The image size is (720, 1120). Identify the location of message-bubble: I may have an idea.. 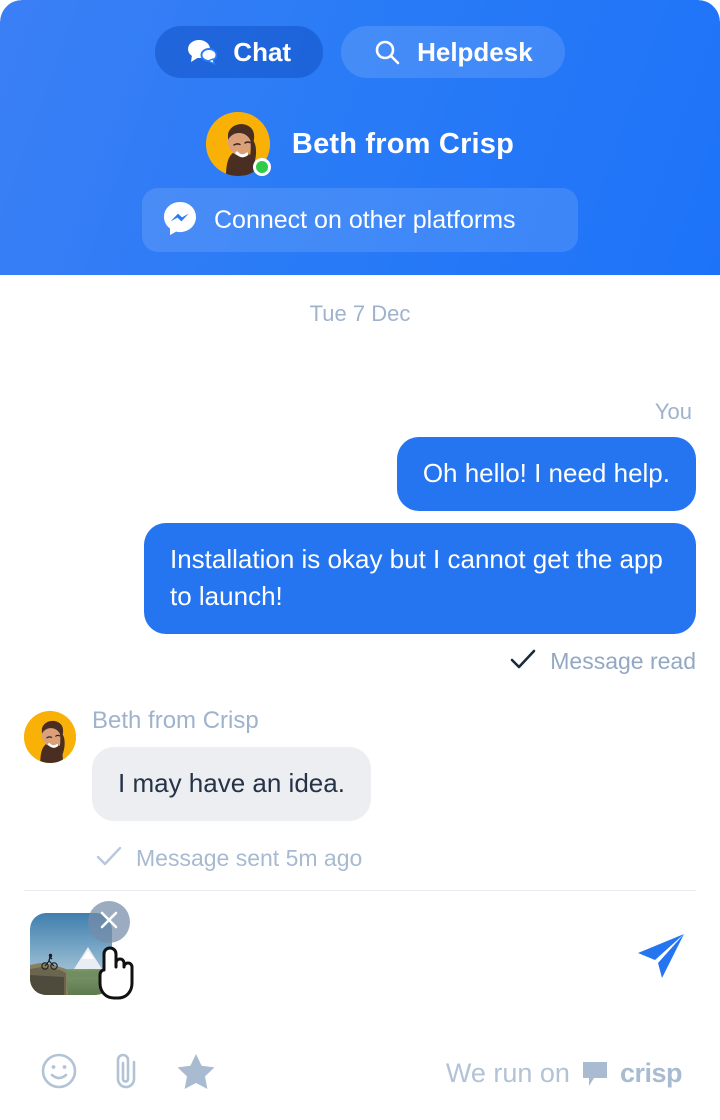
(231, 784).